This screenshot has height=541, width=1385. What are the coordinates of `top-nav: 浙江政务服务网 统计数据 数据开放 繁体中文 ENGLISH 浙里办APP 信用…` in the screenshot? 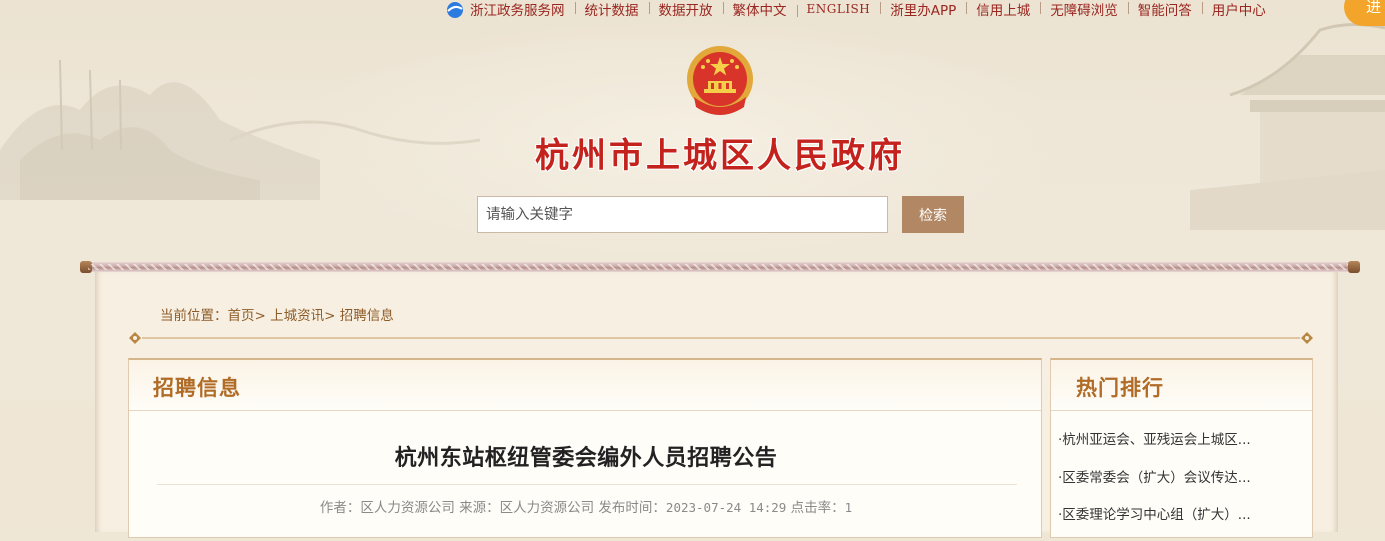 It's located at (855, 9).